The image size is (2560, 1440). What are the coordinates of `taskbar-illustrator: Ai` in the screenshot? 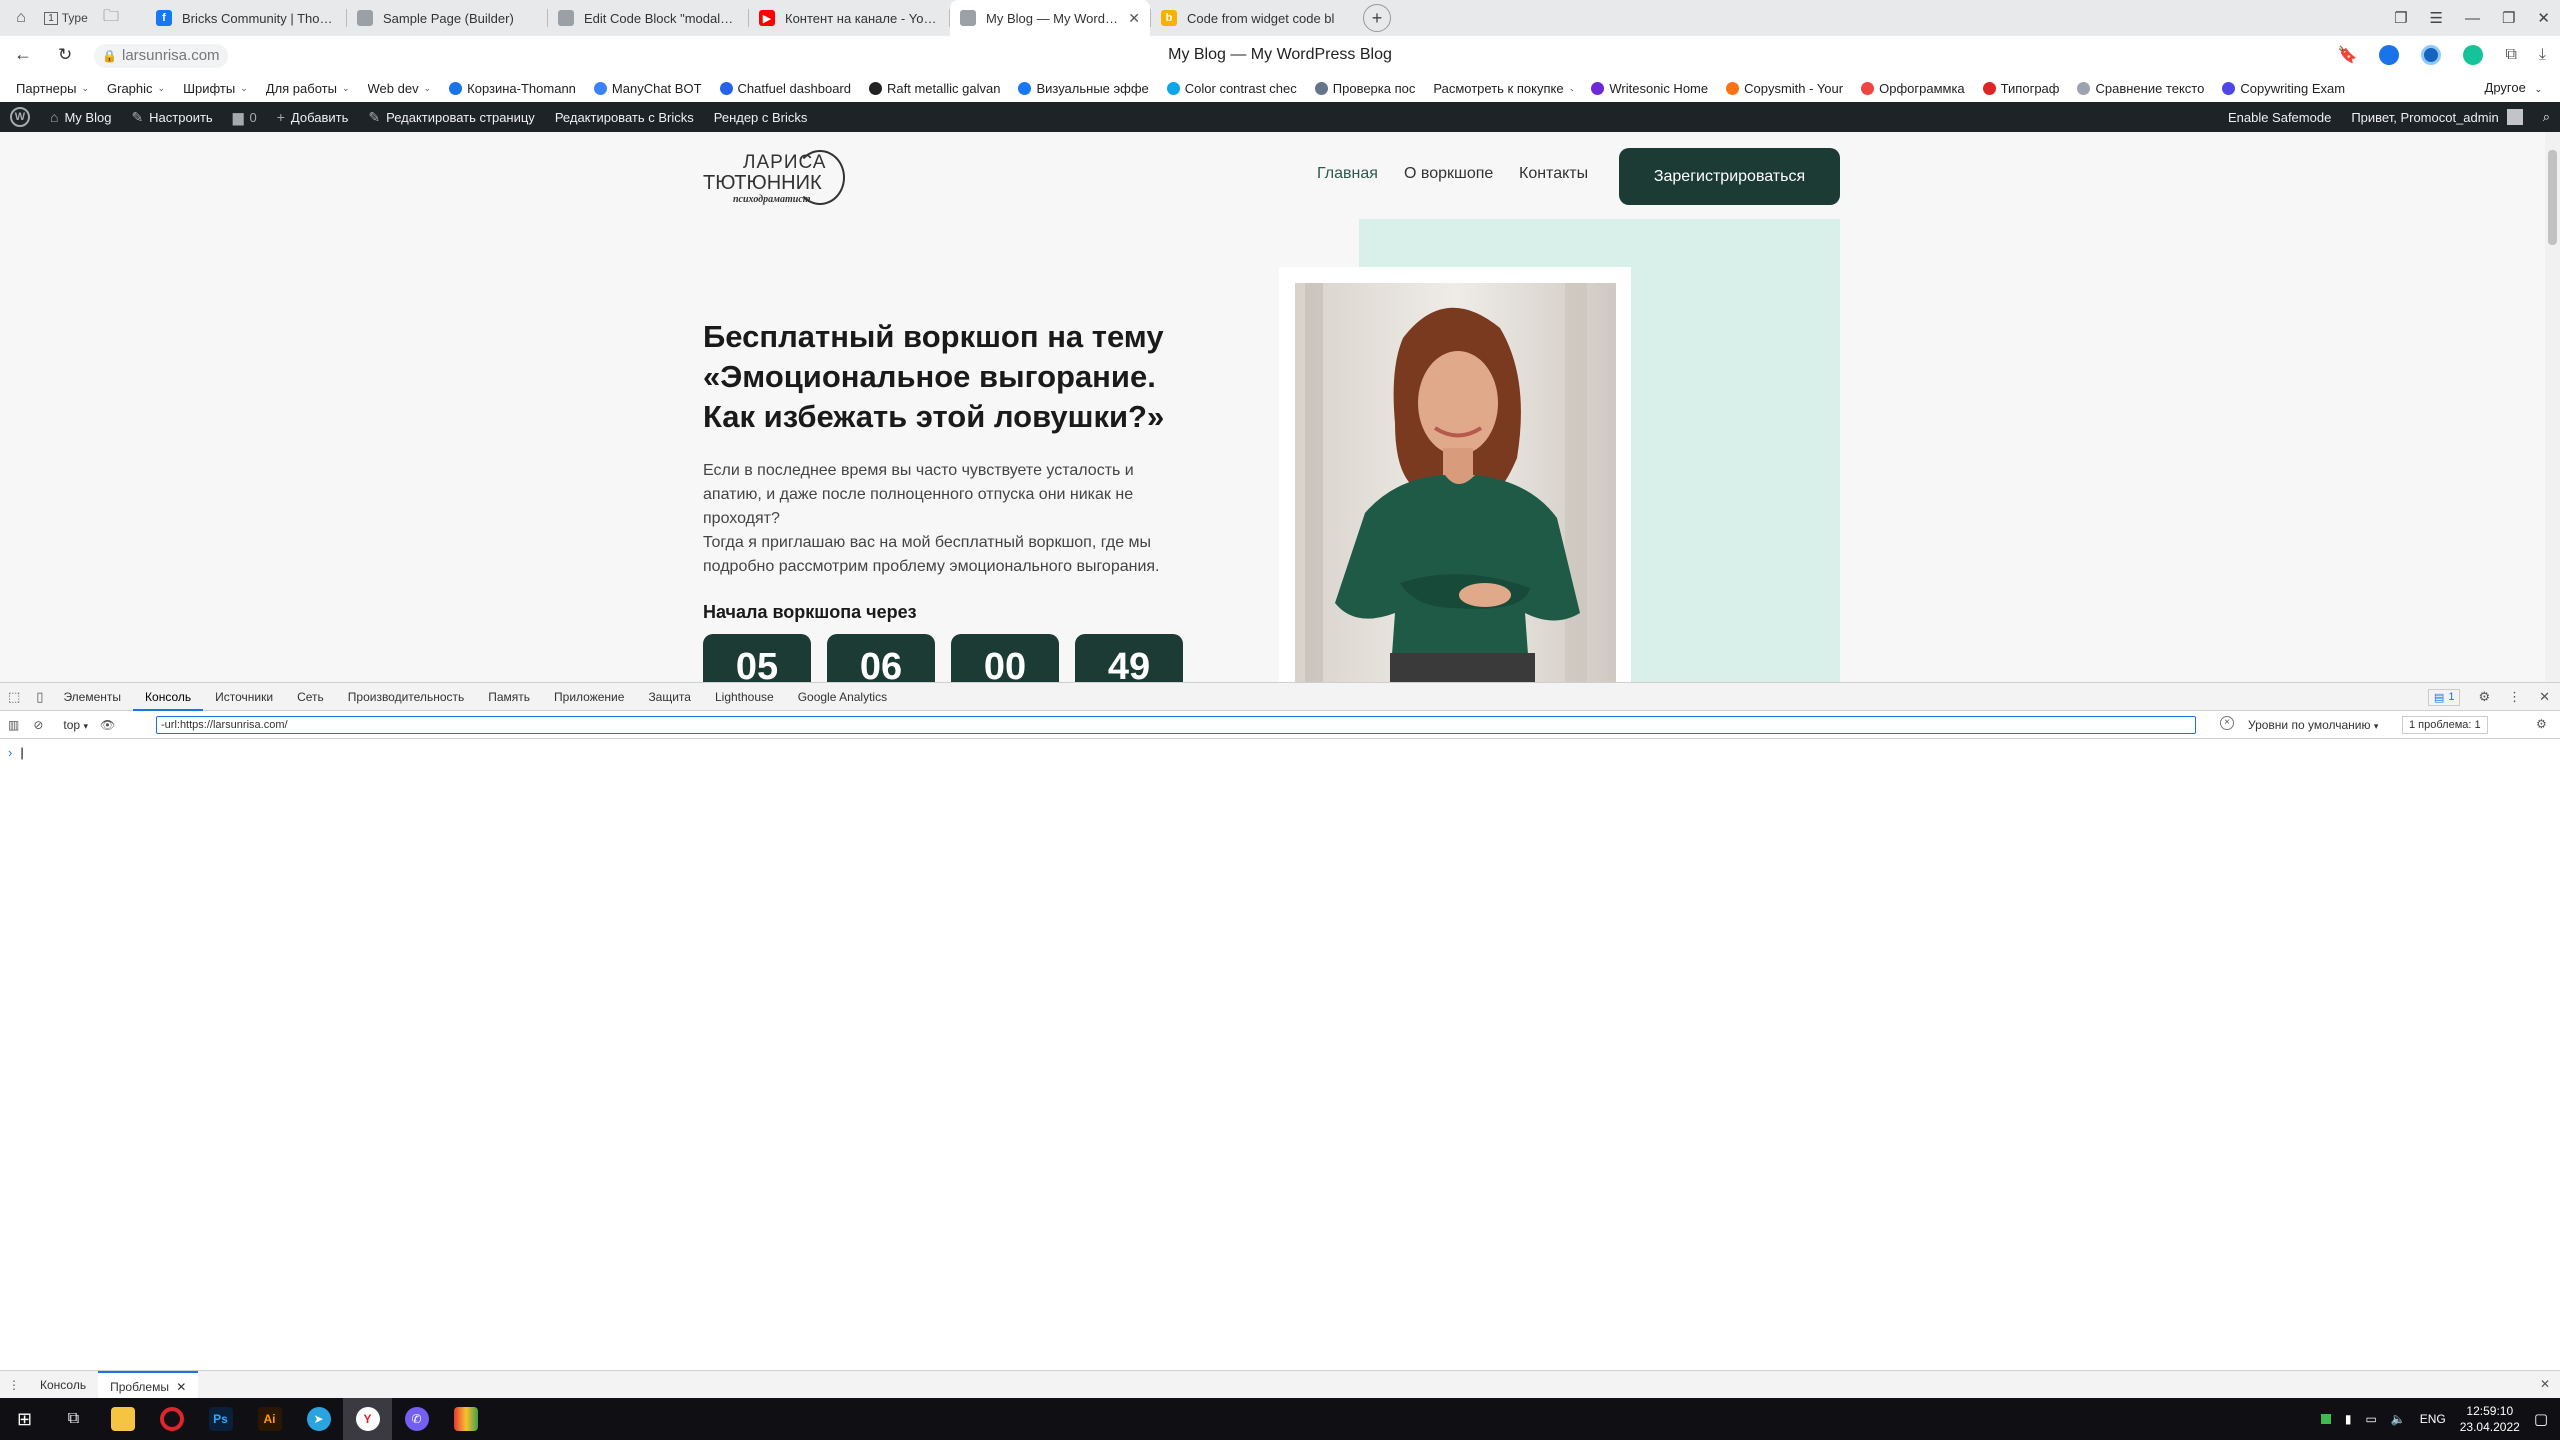 It's located at (269, 1419).